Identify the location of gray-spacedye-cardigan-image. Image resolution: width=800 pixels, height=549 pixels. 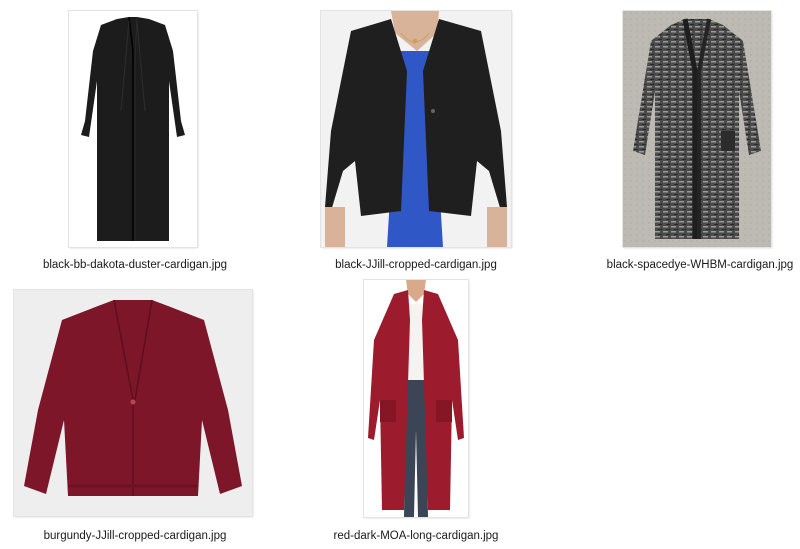
(697, 129).